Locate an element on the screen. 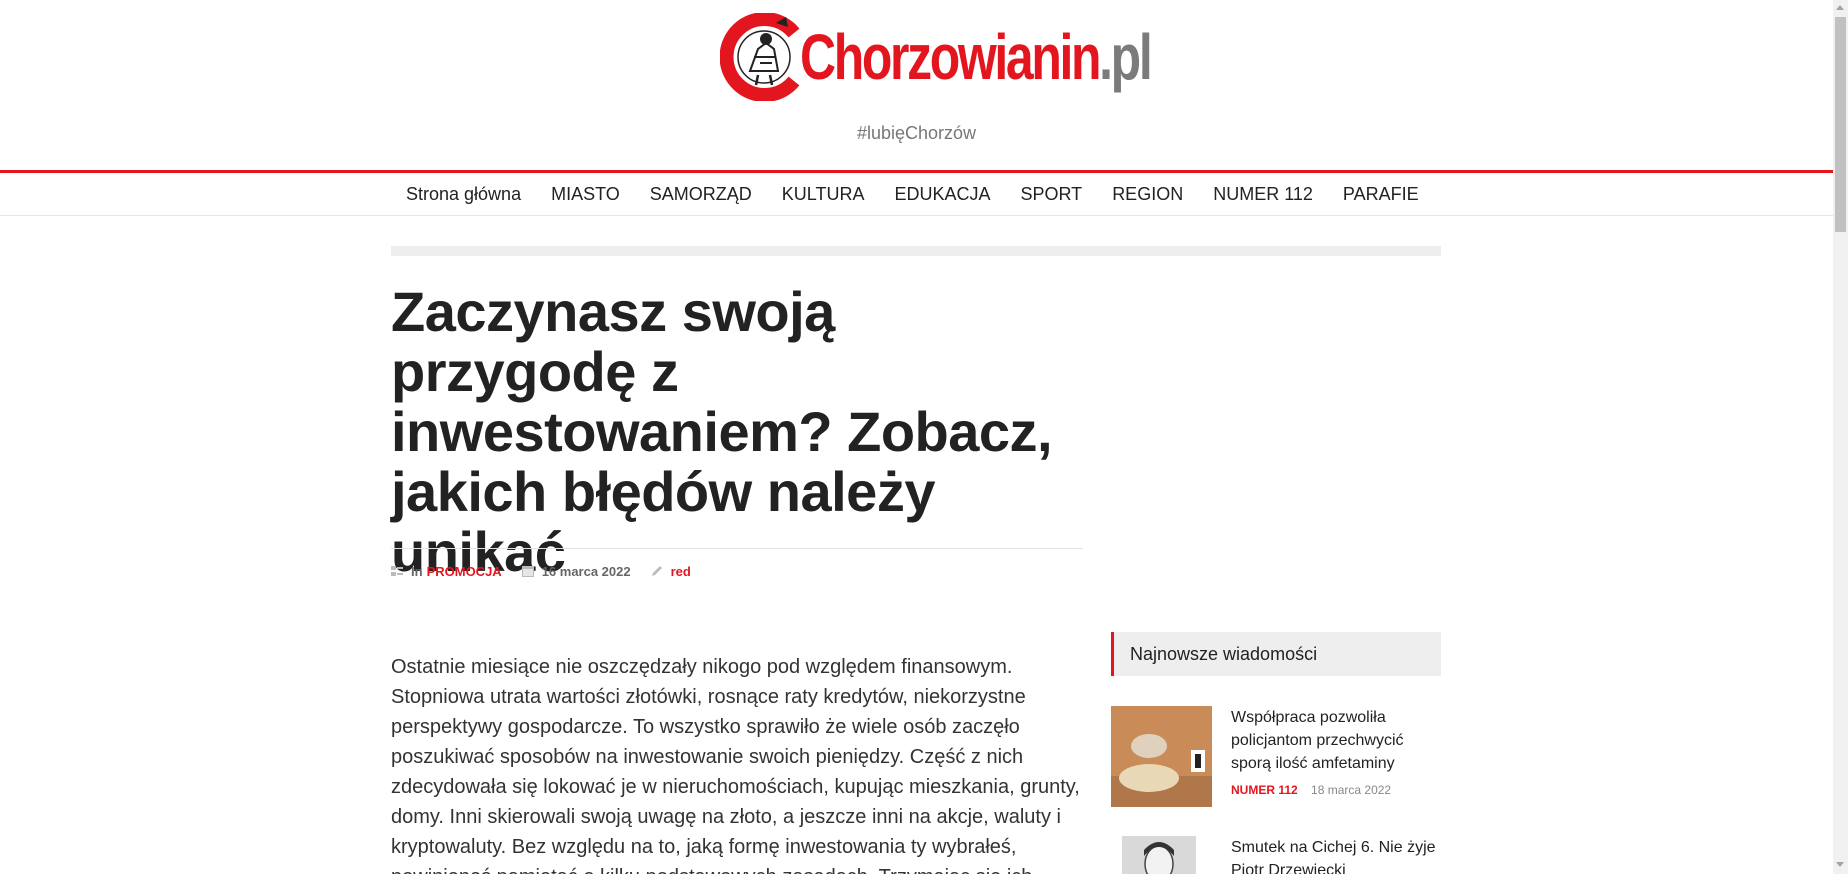 The height and width of the screenshot is (874, 1848). meta-in-label: In is located at coordinates (417, 571).